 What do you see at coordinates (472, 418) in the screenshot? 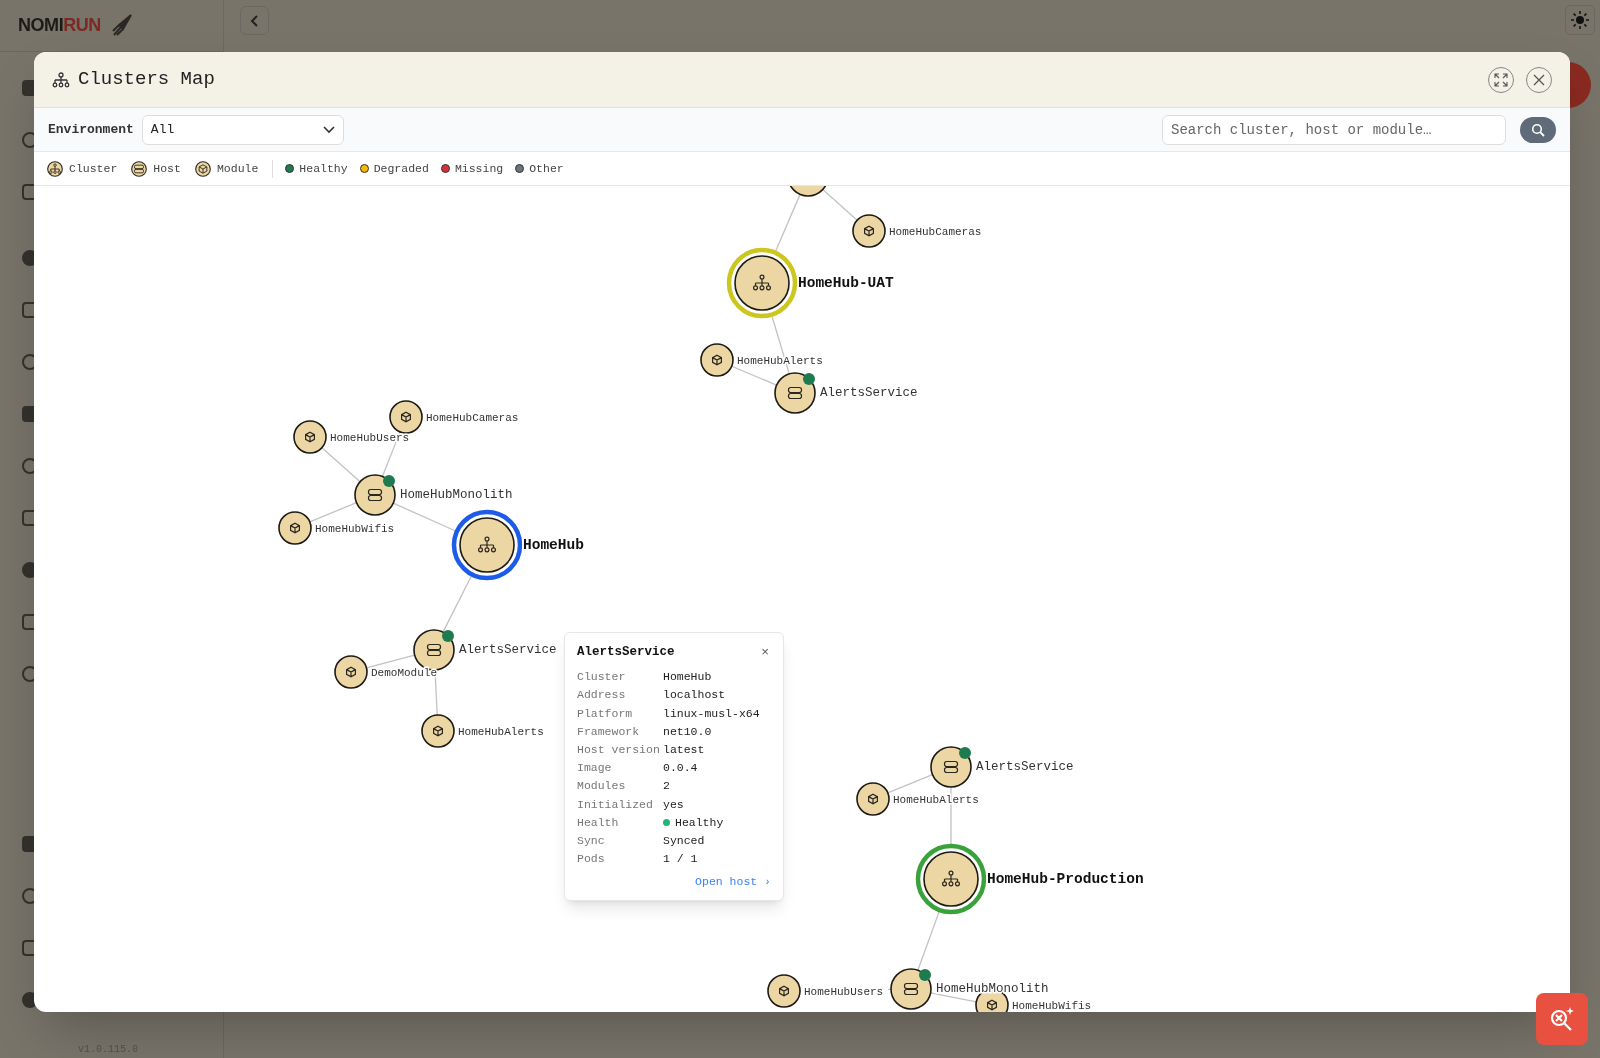
I see `node-label: HomeHubCameras` at bounding box center [472, 418].